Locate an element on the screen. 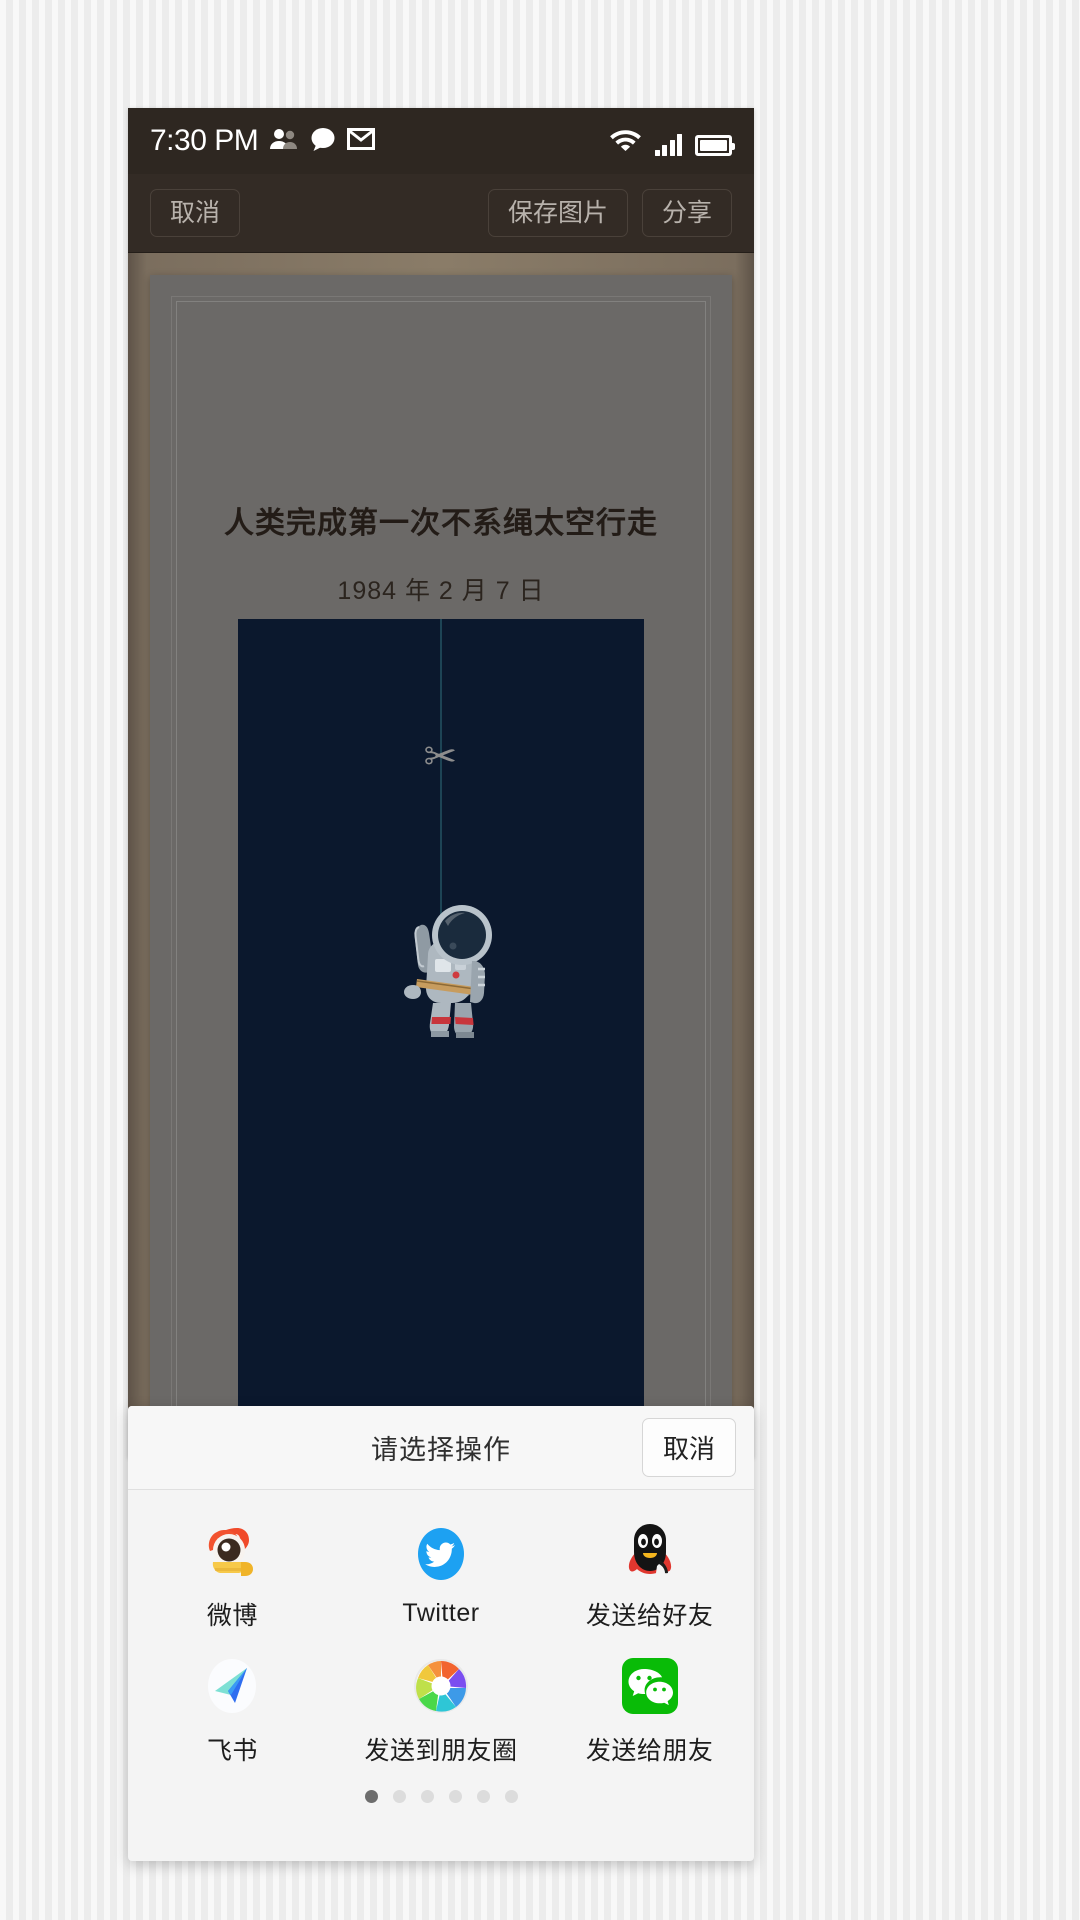  tether-line is located at coordinates (441, 781).